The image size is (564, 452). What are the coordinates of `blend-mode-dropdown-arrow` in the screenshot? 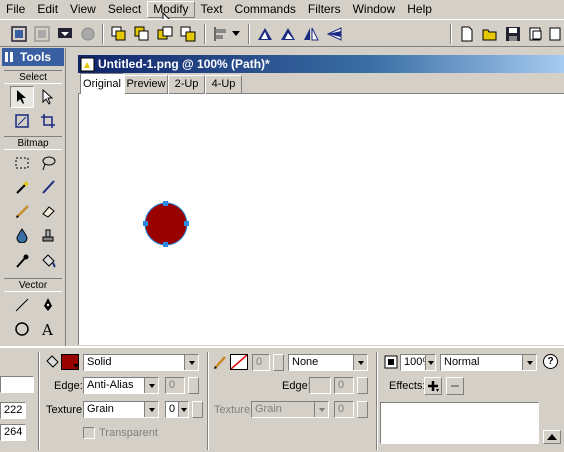 It's located at (529, 362).